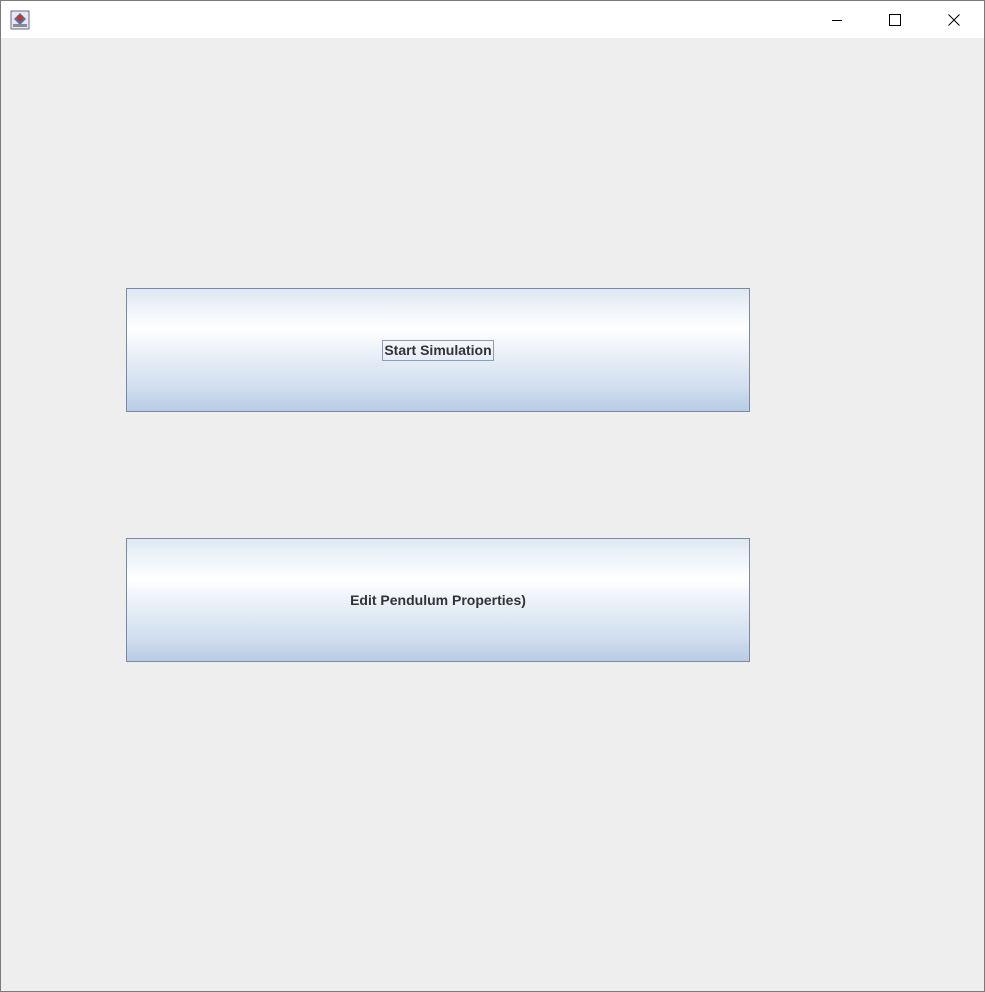 The width and height of the screenshot is (985, 992). I want to click on start-simulation-label: Start Simulation, so click(438, 350).